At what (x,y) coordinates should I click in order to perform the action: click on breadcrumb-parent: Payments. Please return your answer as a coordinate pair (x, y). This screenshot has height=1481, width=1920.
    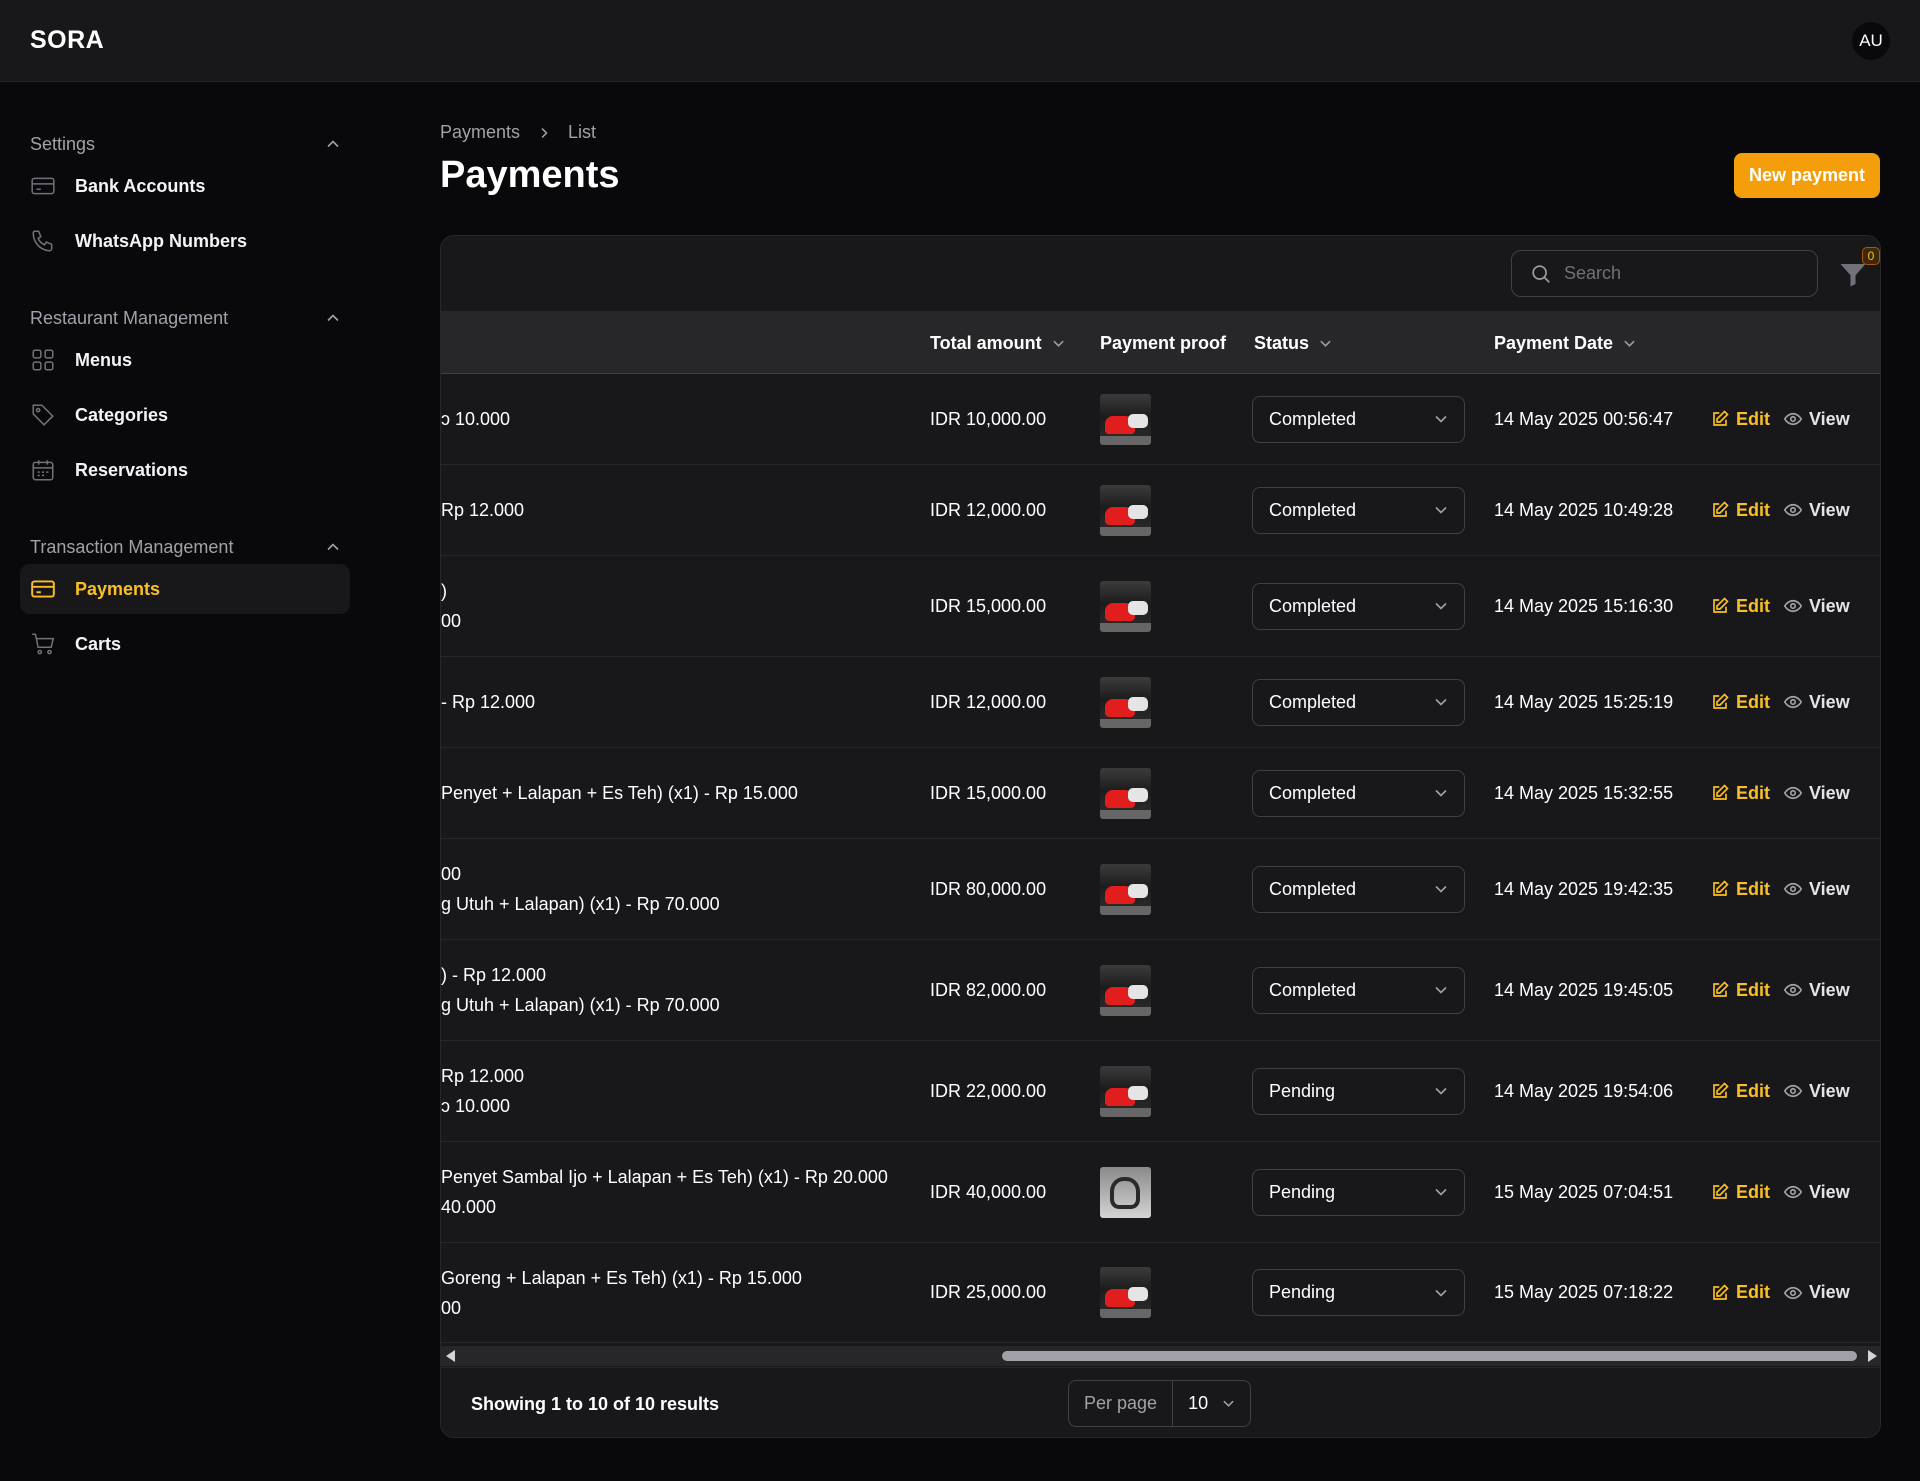
    Looking at the image, I should click on (480, 132).